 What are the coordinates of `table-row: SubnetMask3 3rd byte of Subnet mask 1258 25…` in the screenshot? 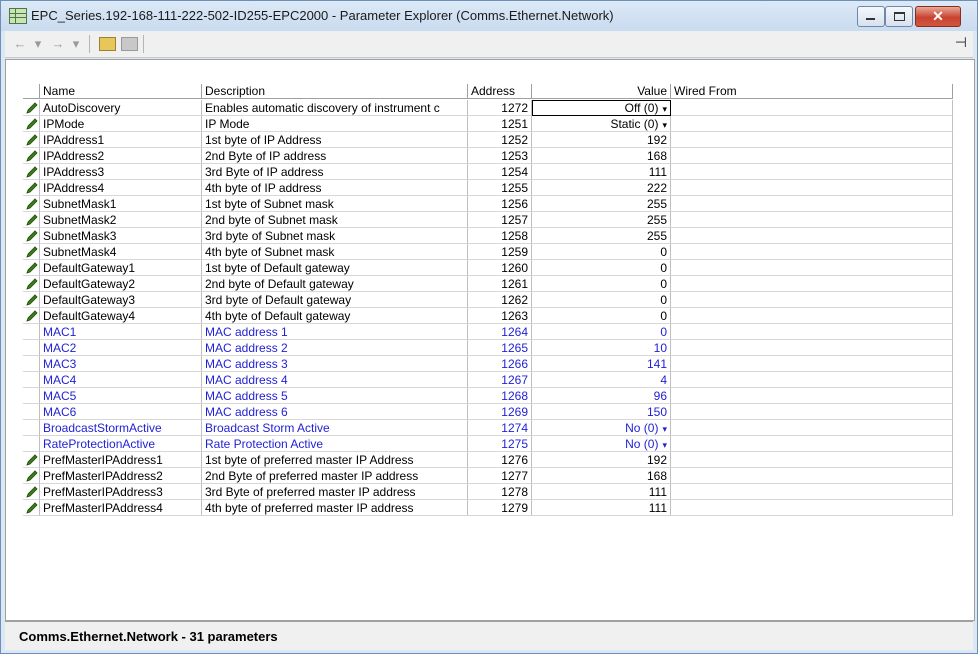 It's located at (488, 236).